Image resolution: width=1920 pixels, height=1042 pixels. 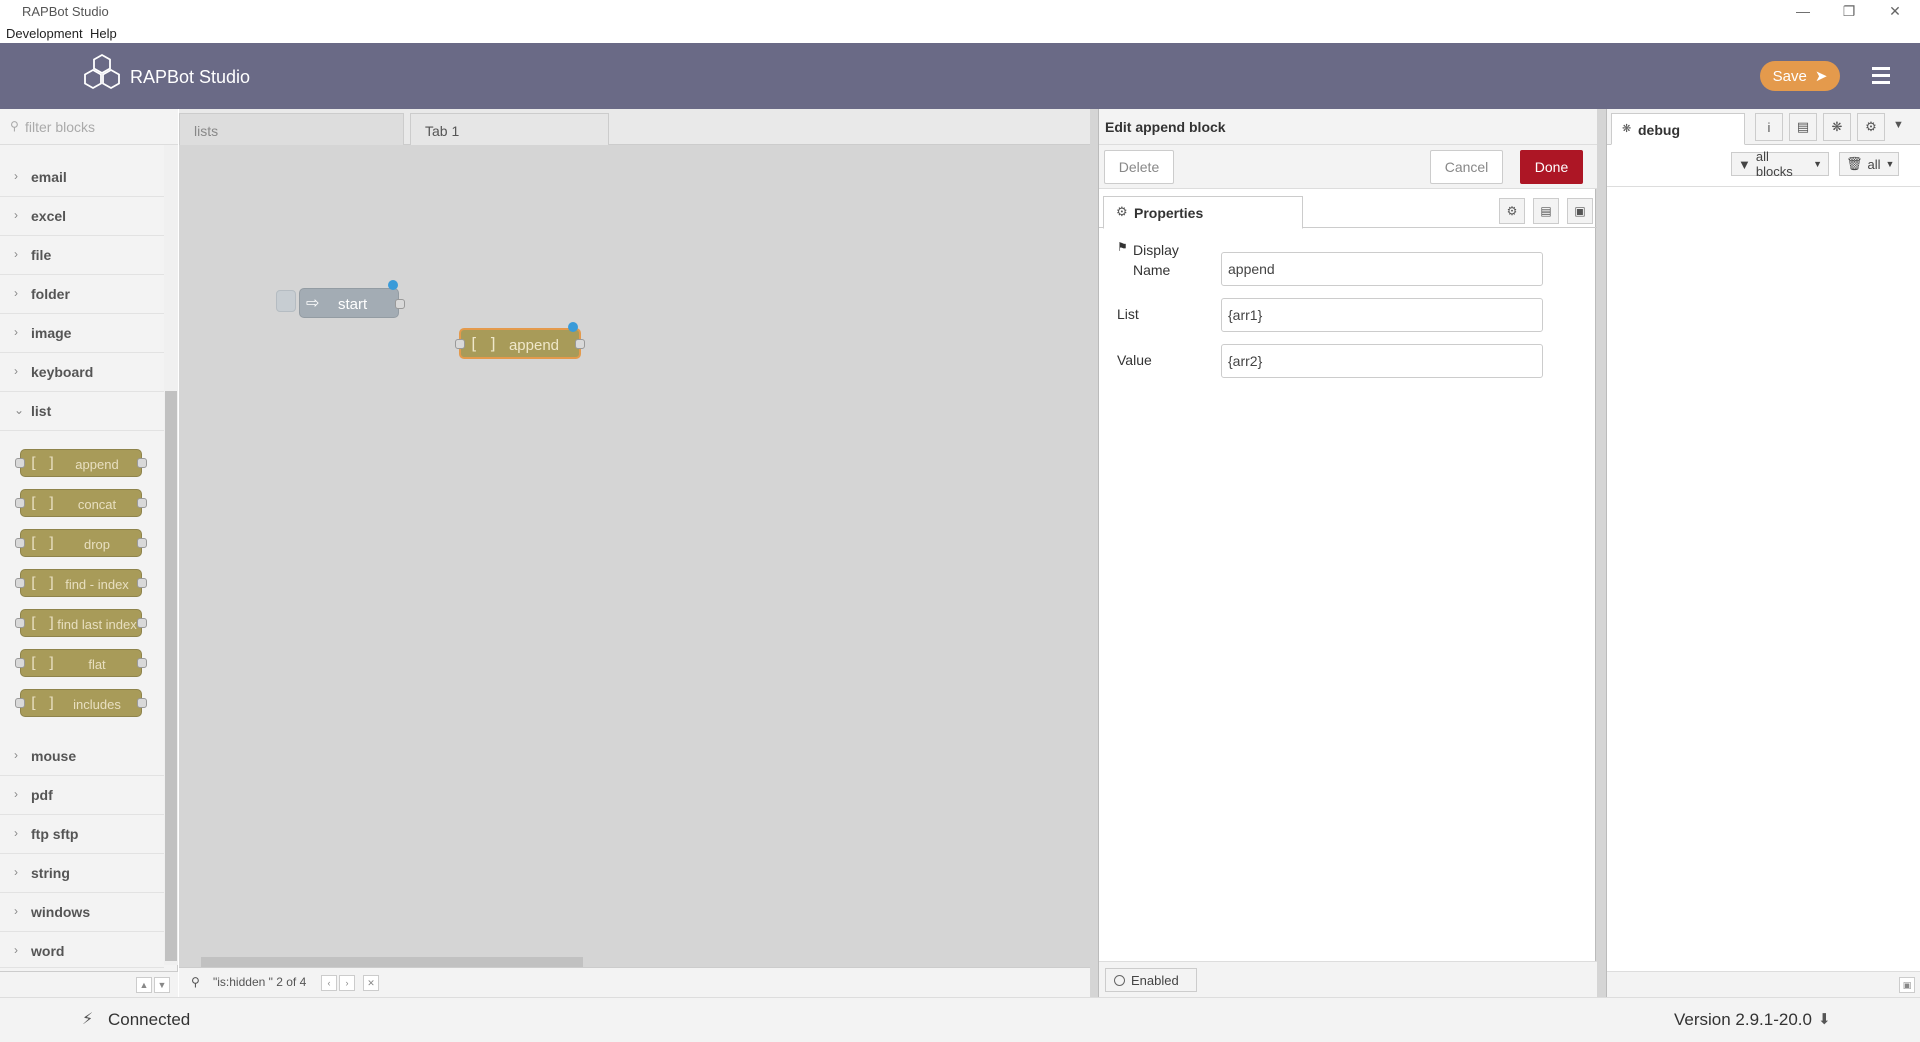 I want to click on category-label: keyboard, so click(x=62, y=372).